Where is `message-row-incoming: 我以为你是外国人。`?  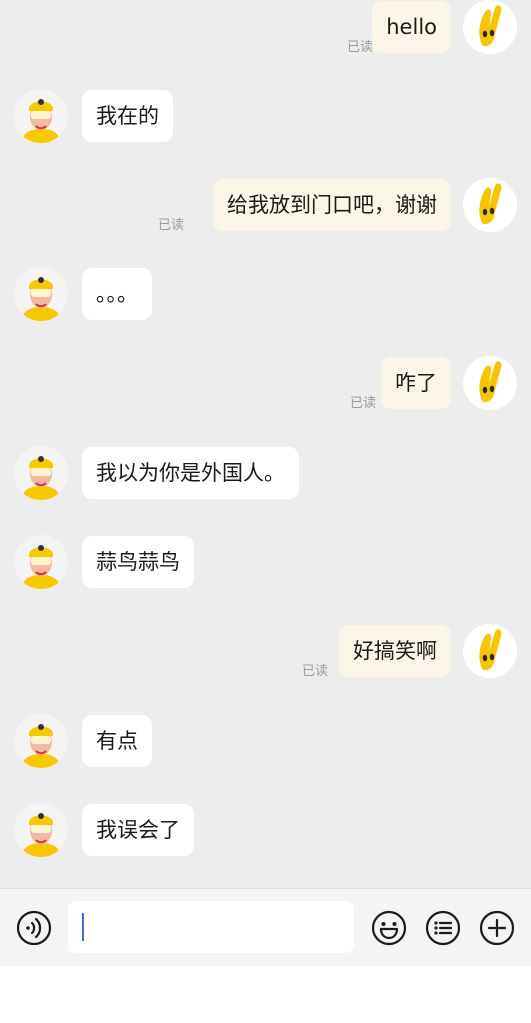 message-row-incoming: 我以为你是外国人。 is located at coordinates (265, 474).